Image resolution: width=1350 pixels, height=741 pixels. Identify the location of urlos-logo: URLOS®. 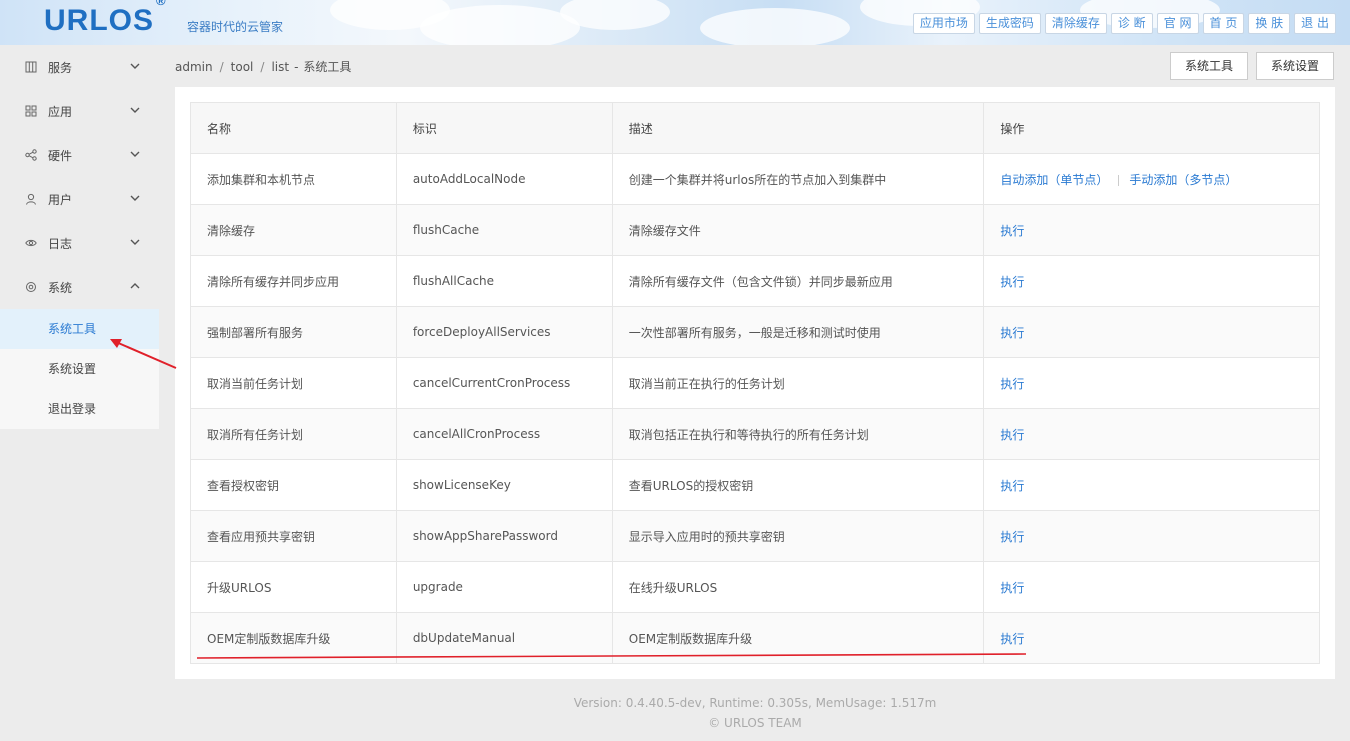
(105, 19).